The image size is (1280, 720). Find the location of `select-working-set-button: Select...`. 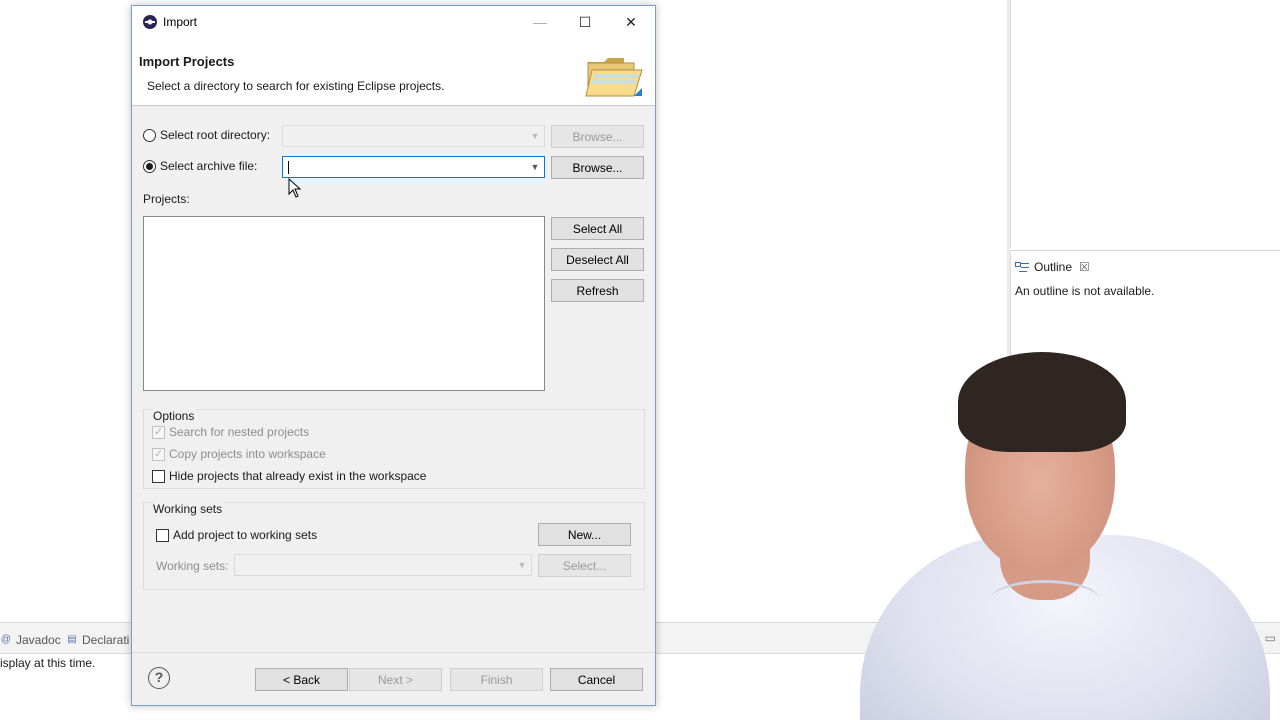

select-working-set-button: Select... is located at coordinates (584, 565).